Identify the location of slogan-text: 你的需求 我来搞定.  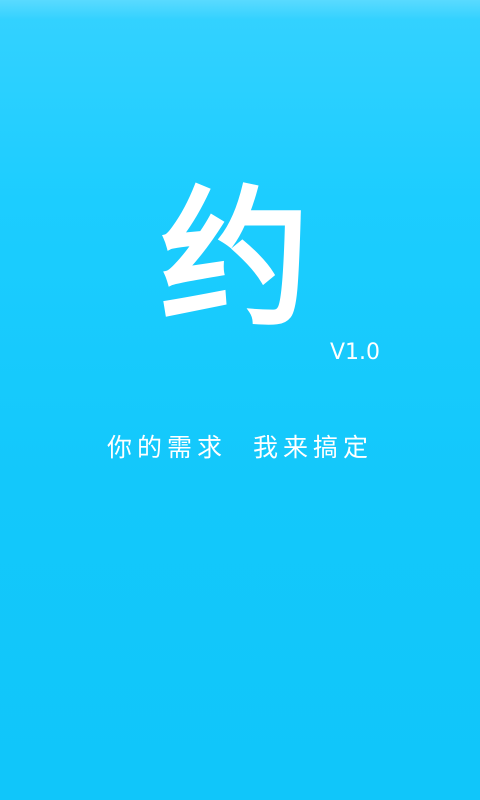
(240, 447).